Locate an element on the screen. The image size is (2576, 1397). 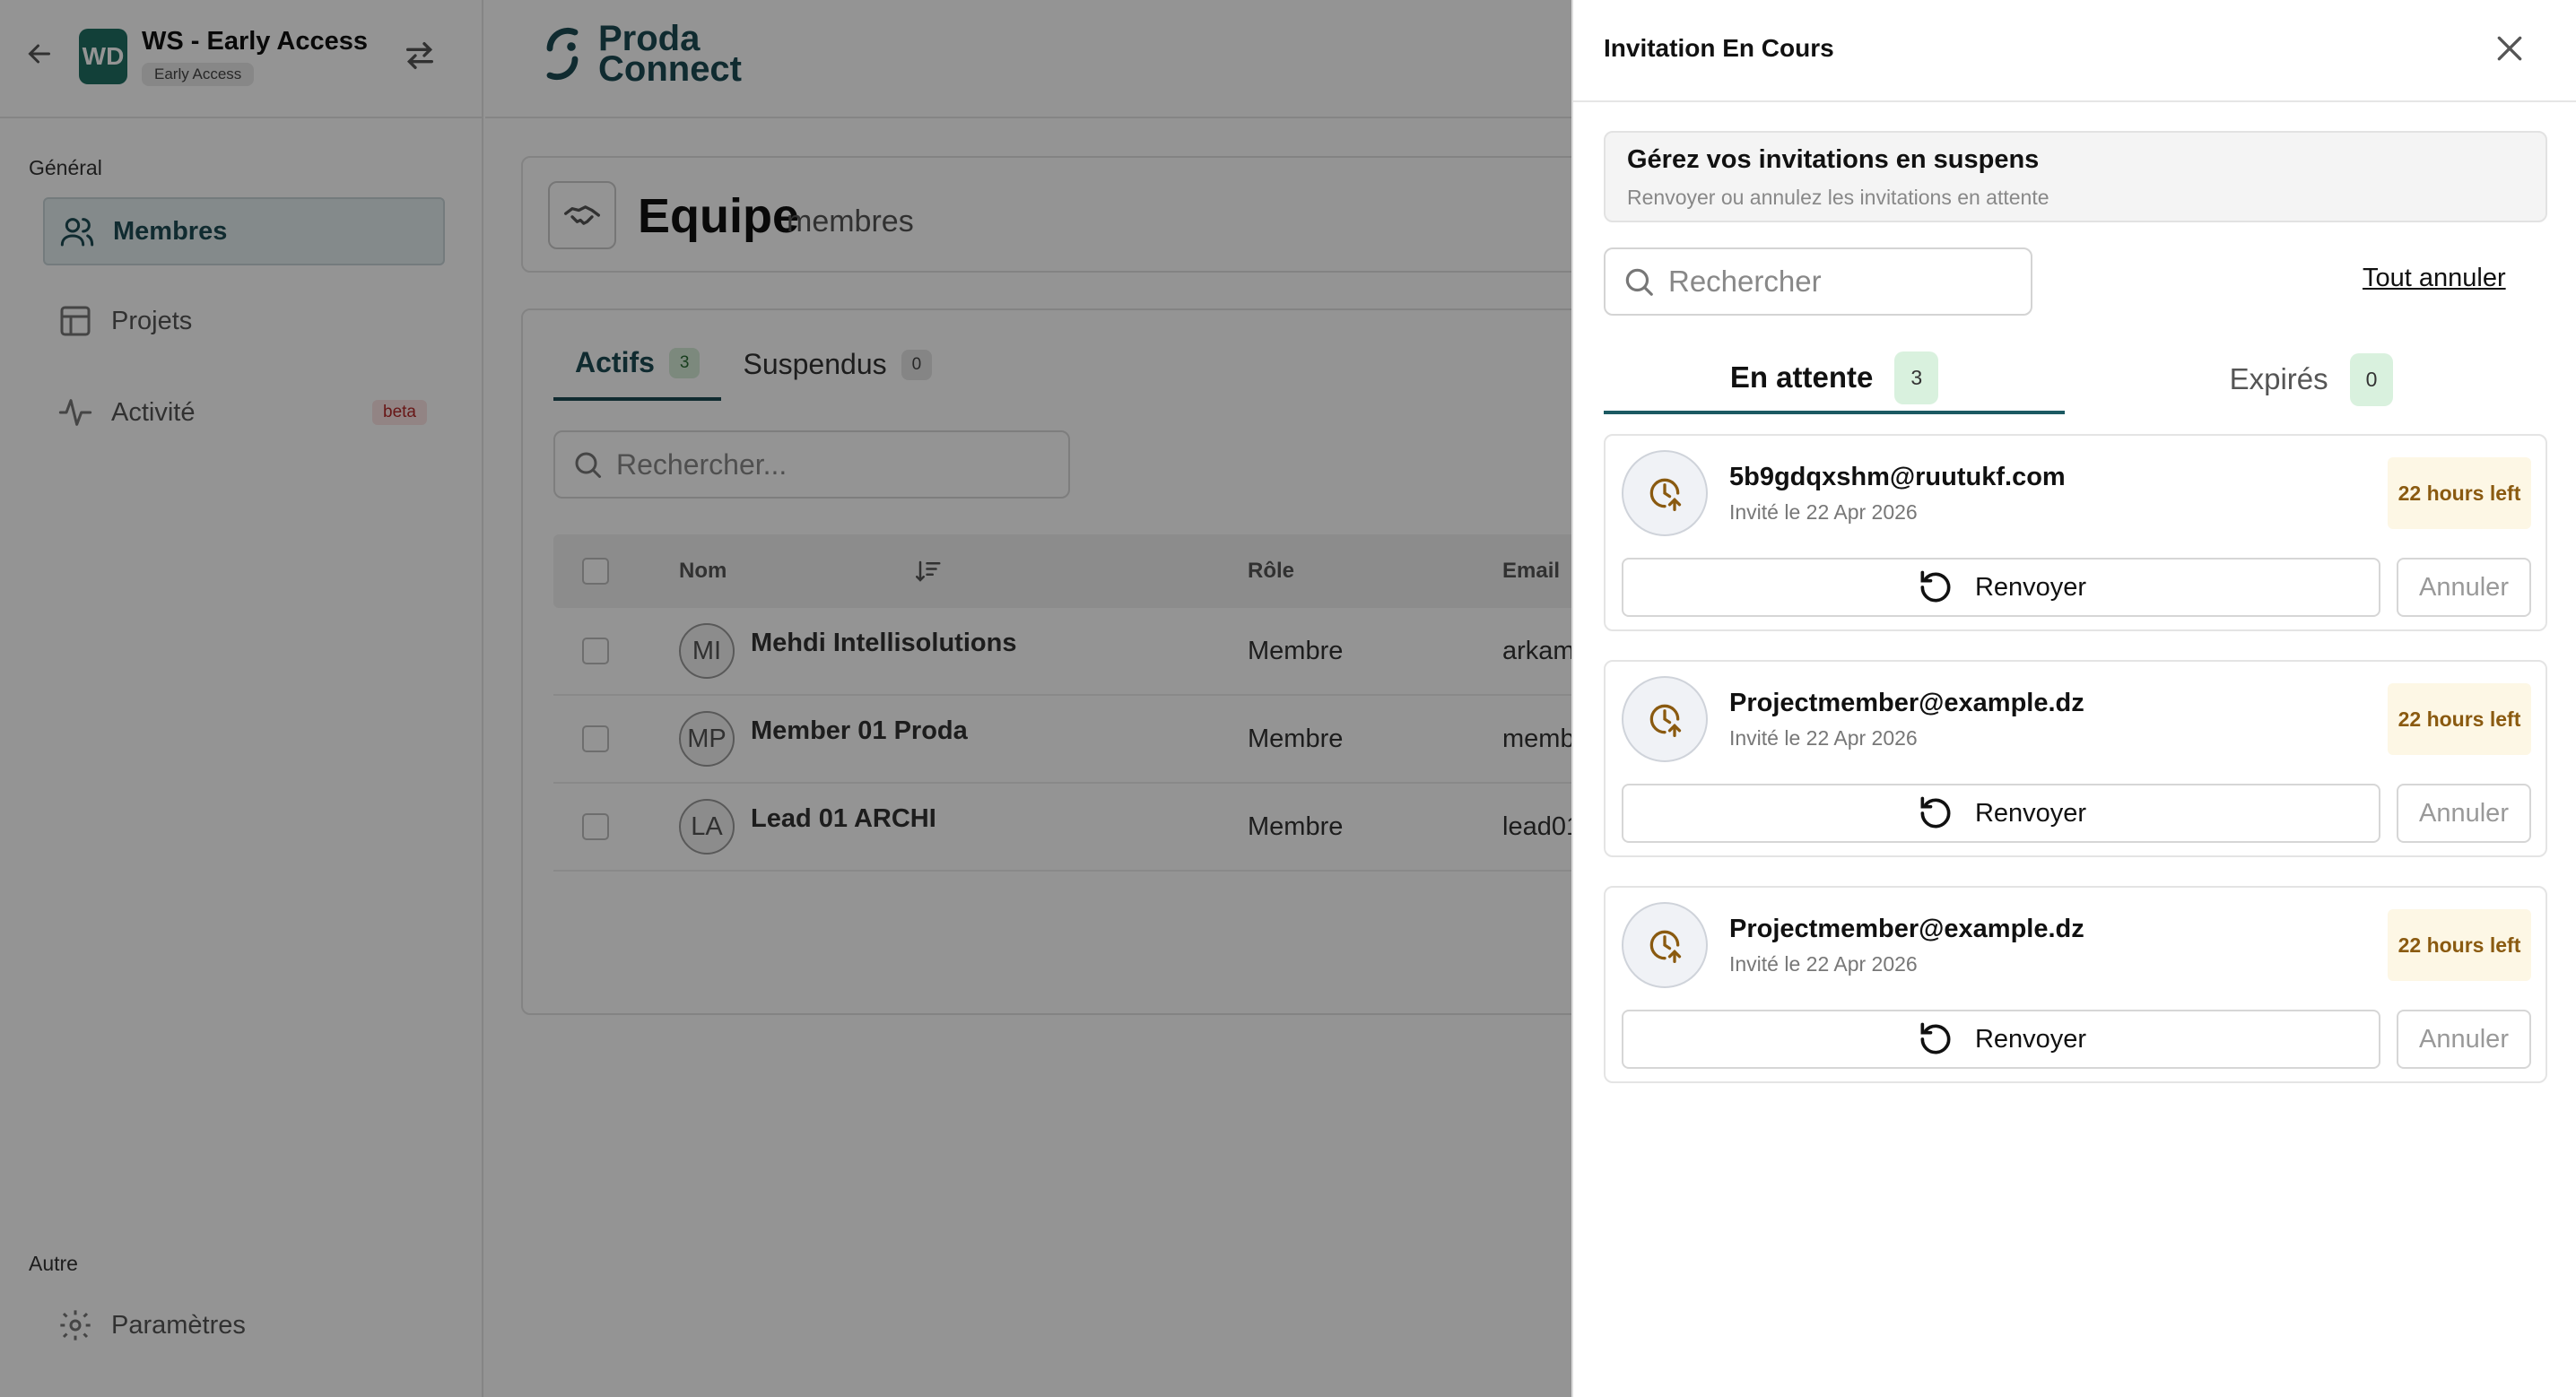
cancel-all-link: Tout annuler is located at coordinates (2434, 278).